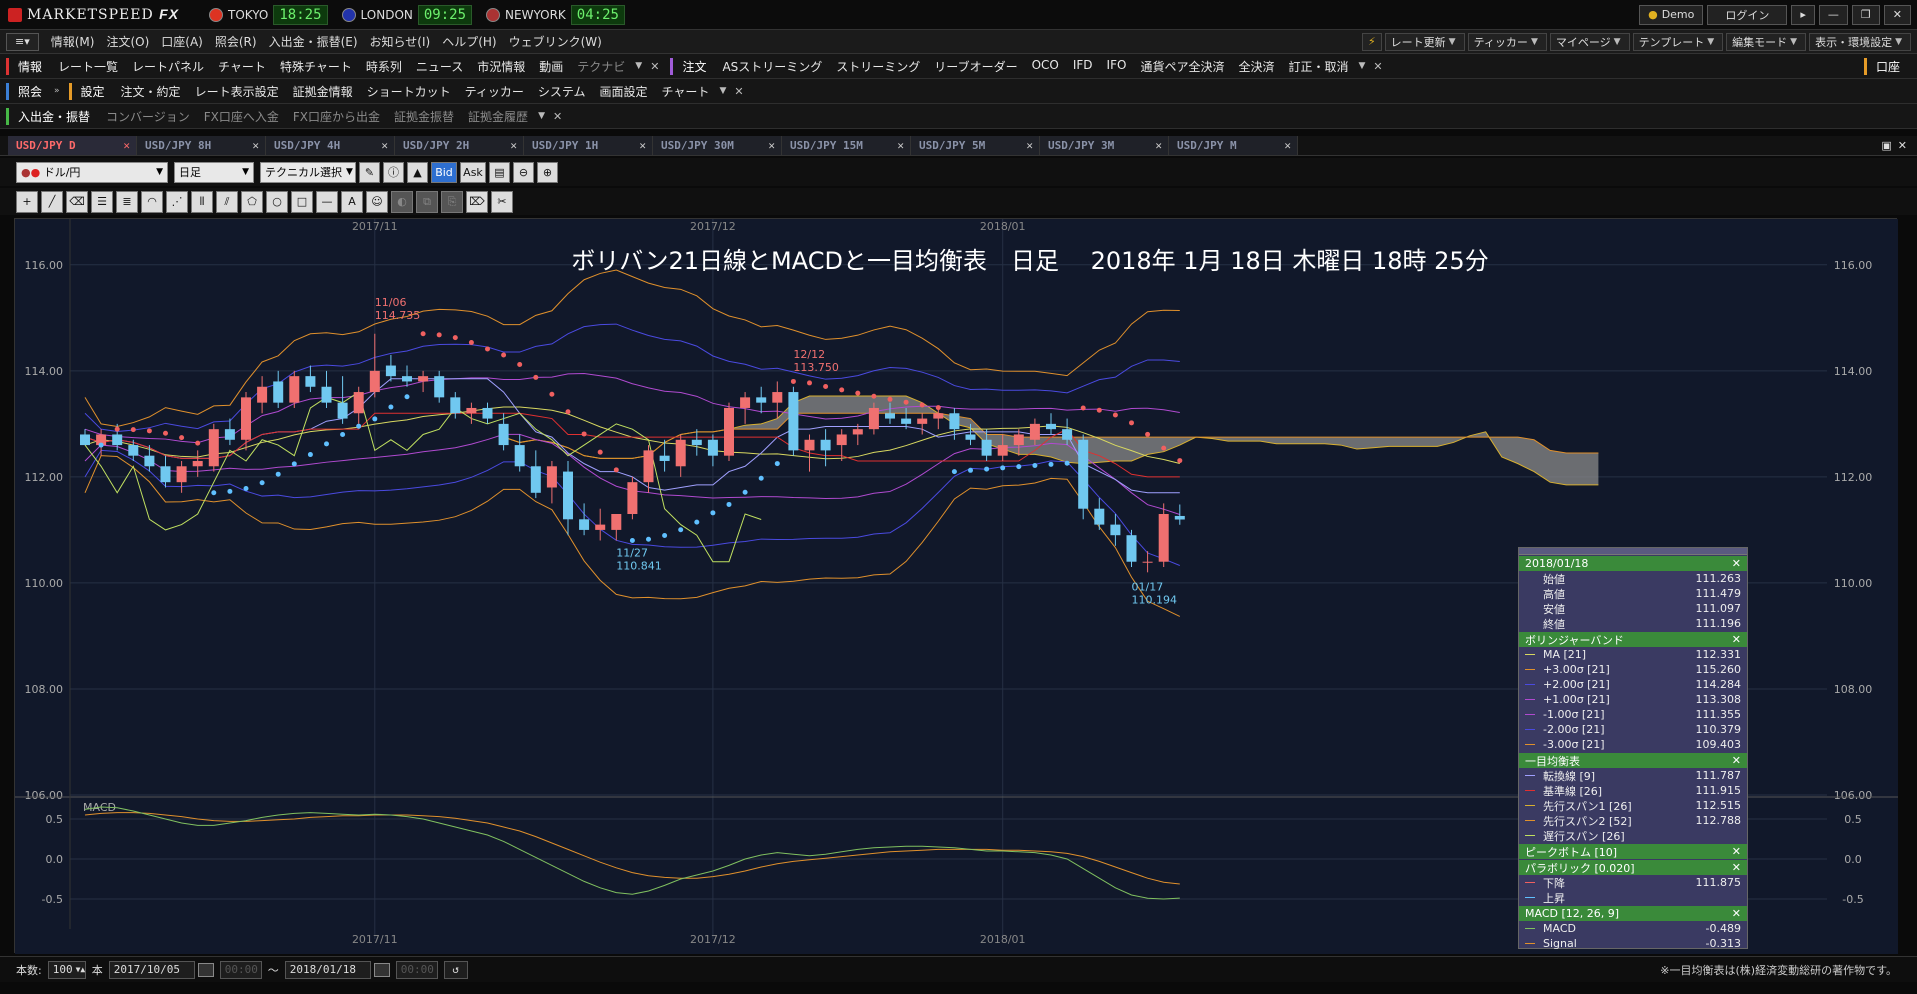 This screenshot has height=994, width=1917. Describe the element at coordinates (1803, 14) in the screenshot. I see `login-arrow-button: ▸` at that location.